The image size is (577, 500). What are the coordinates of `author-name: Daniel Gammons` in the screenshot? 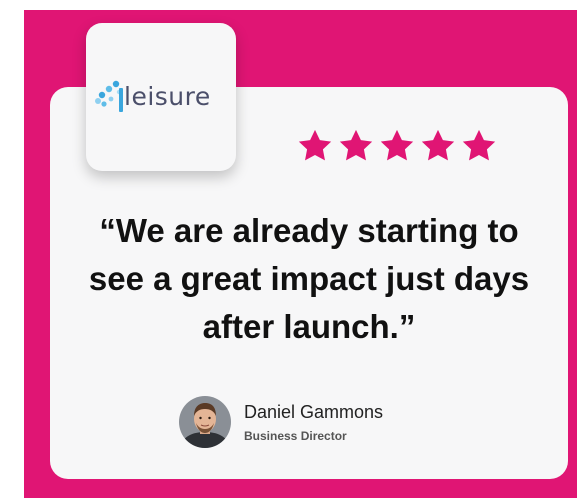 It's located at (314, 412).